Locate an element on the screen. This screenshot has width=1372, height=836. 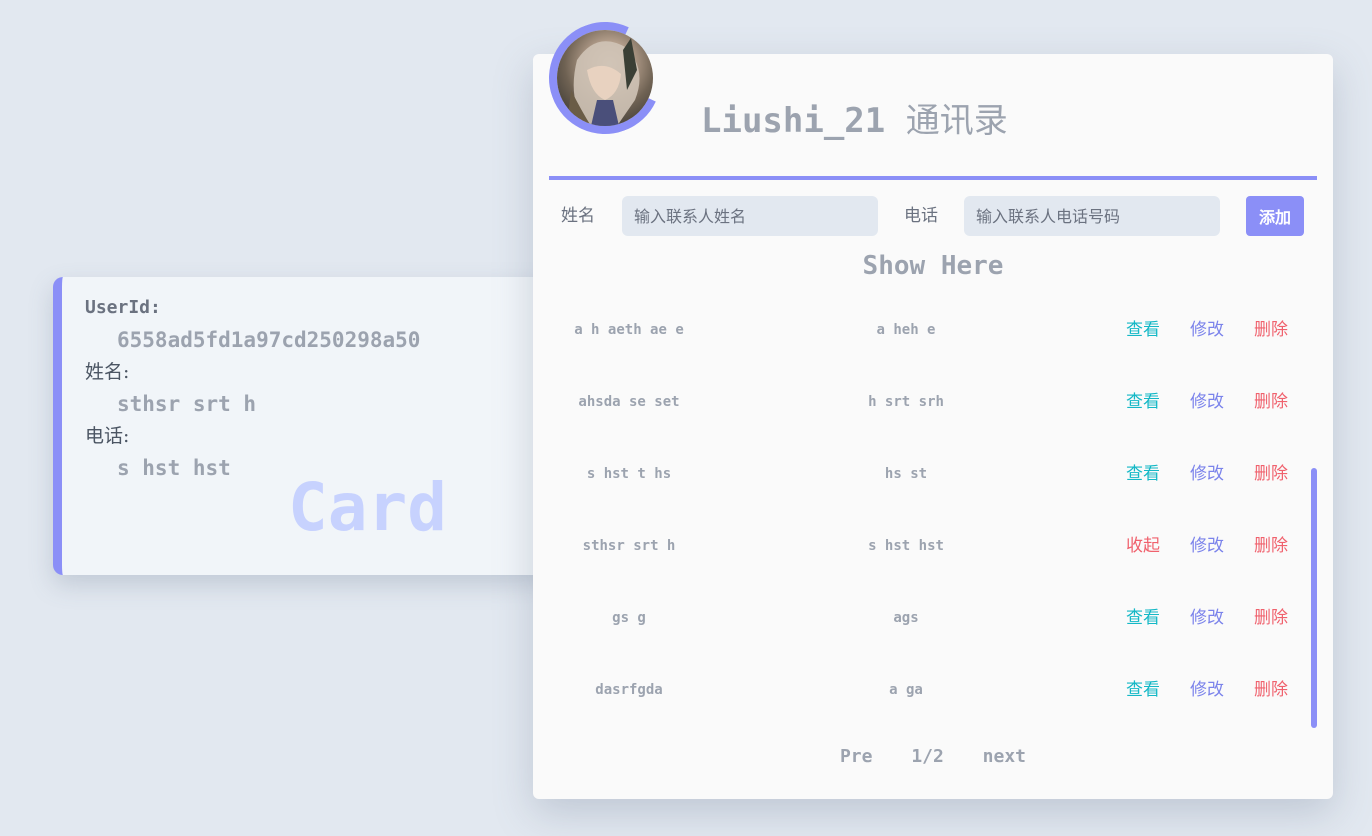
title-suffix: 通讯录 is located at coordinates (956, 121).